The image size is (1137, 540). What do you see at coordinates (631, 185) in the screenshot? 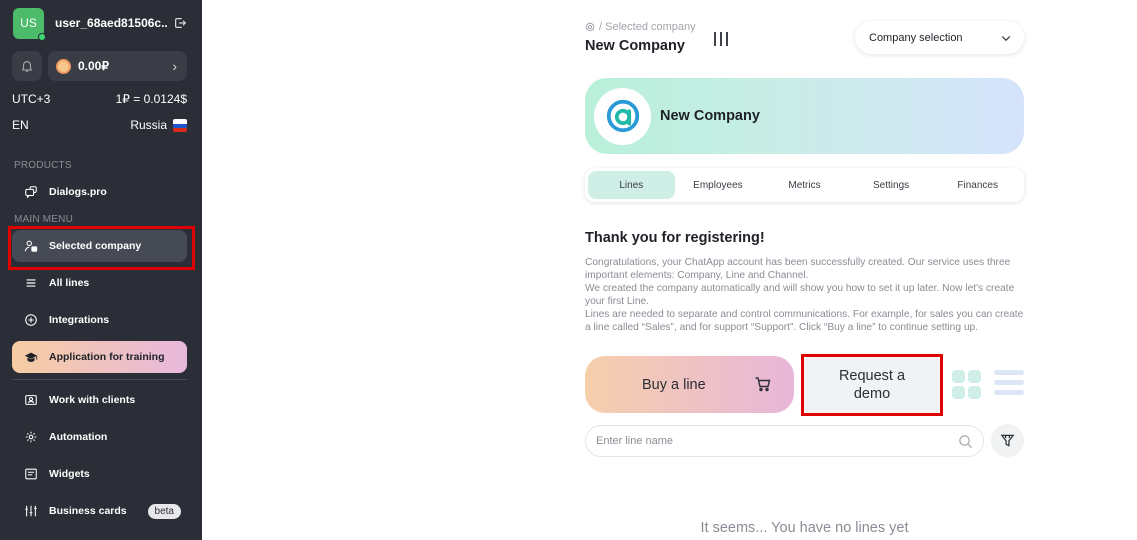
I see `tab-lines: Lines` at bounding box center [631, 185].